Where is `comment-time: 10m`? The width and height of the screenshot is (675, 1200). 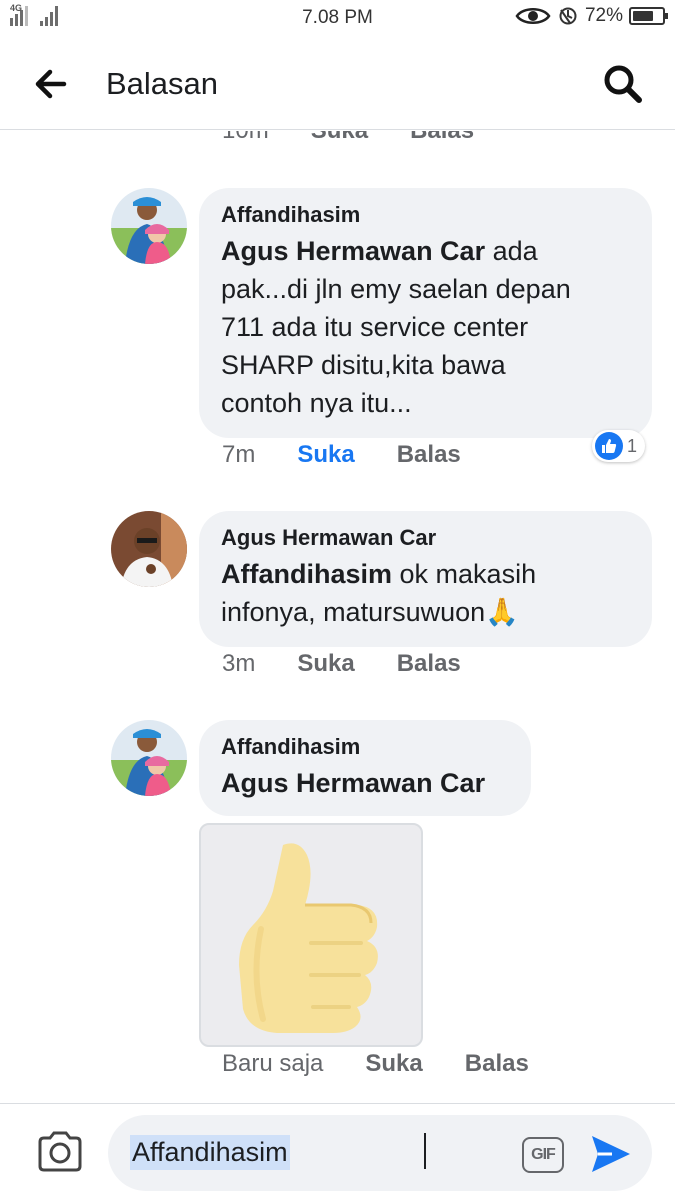 comment-time: 10m is located at coordinates (245, 138).